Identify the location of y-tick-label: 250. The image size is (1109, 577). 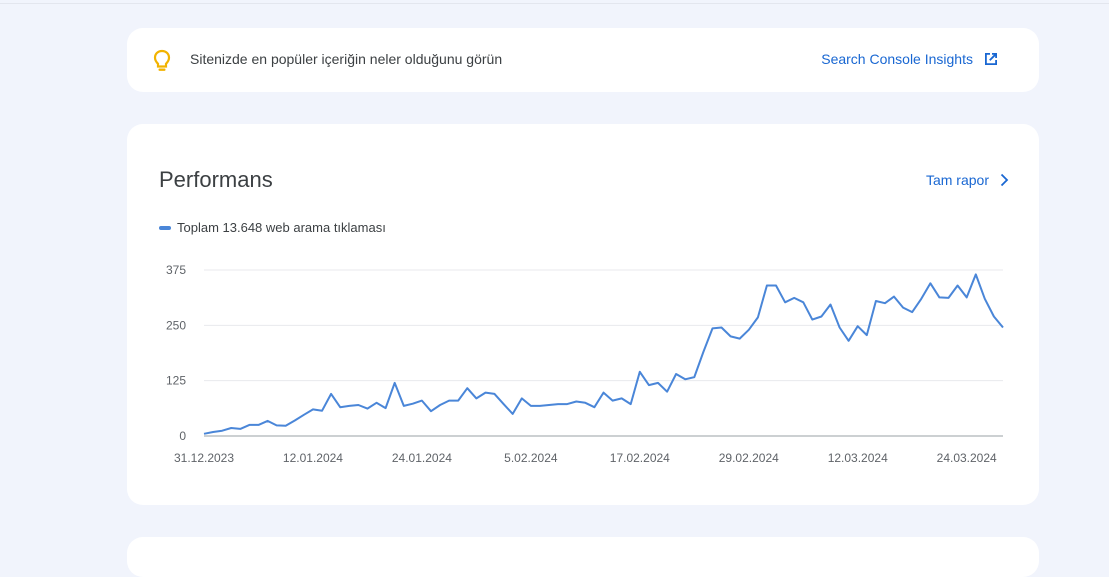
(176, 325).